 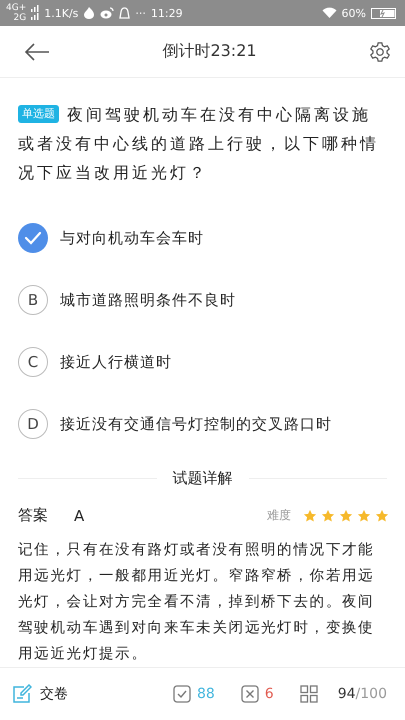 What do you see at coordinates (20, 18) in the screenshot?
I see `network-label: 2G` at bounding box center [20, 18].